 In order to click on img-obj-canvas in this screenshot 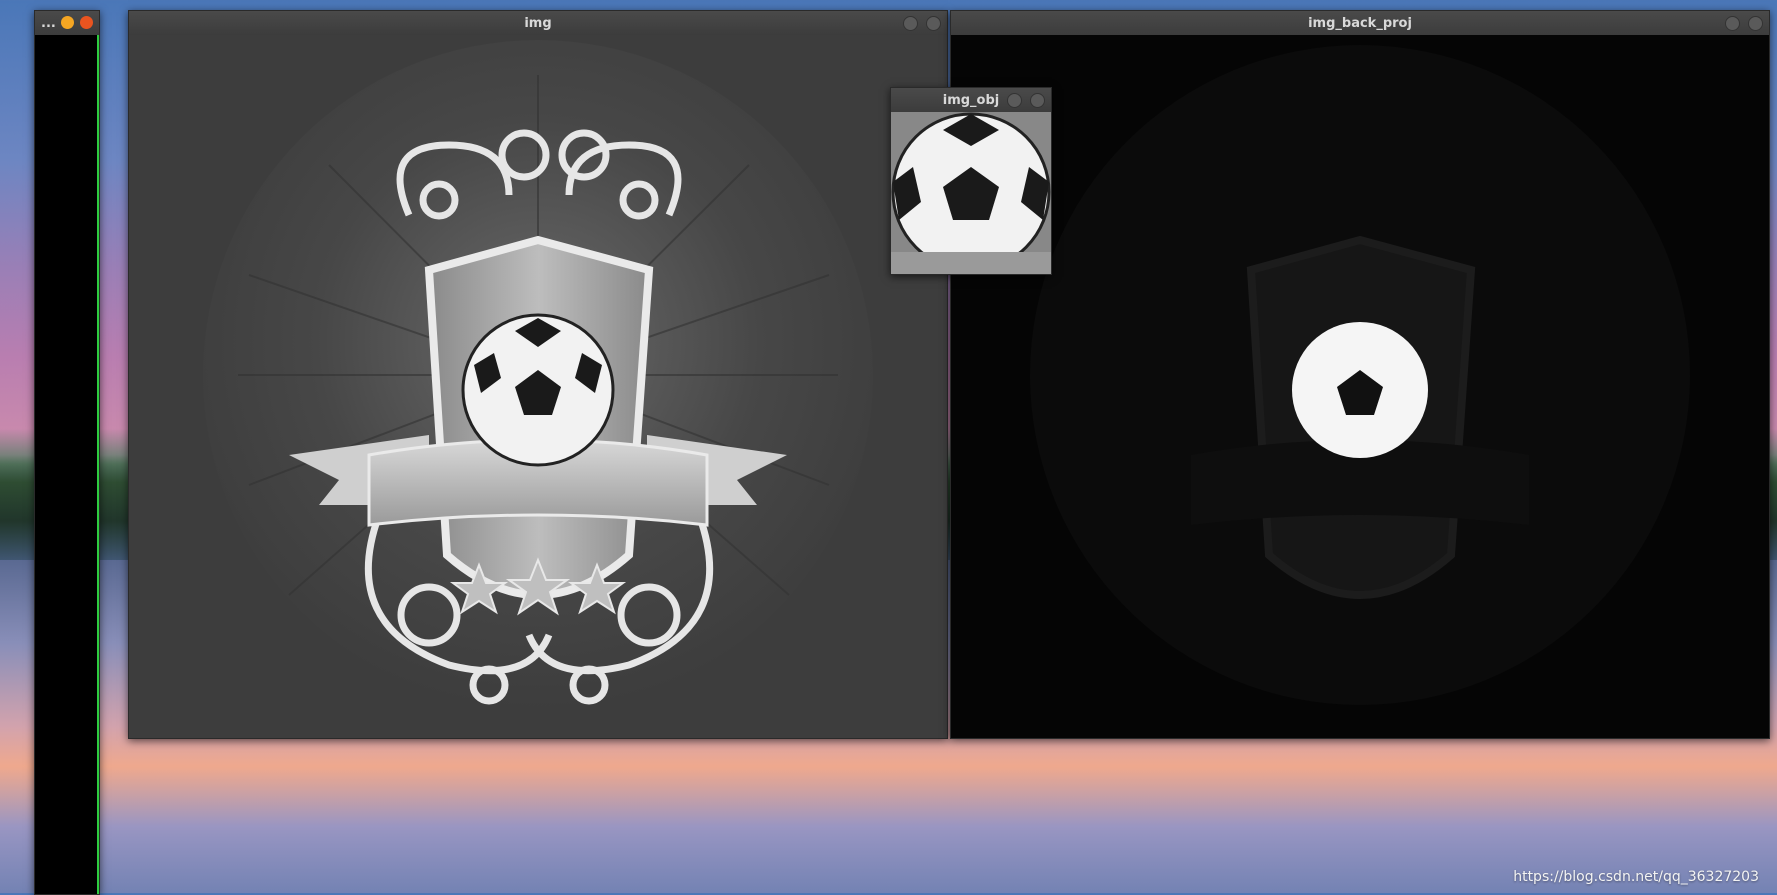, I will do `click(971, 193)`.